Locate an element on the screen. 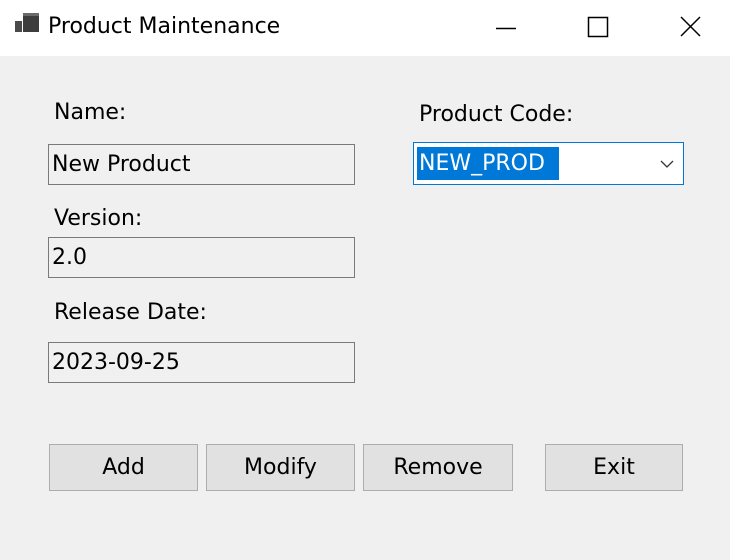  maximize-button is located at coordinates (598, 28).